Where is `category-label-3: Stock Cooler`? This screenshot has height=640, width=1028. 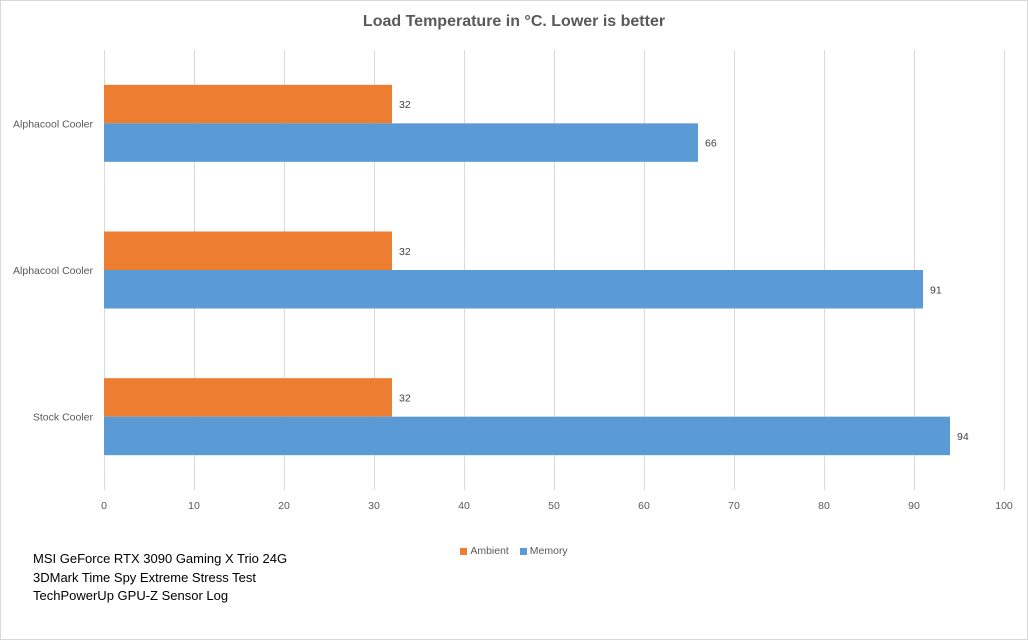 category-label-3: Stock Cooler is located at coordinates (63, 418).